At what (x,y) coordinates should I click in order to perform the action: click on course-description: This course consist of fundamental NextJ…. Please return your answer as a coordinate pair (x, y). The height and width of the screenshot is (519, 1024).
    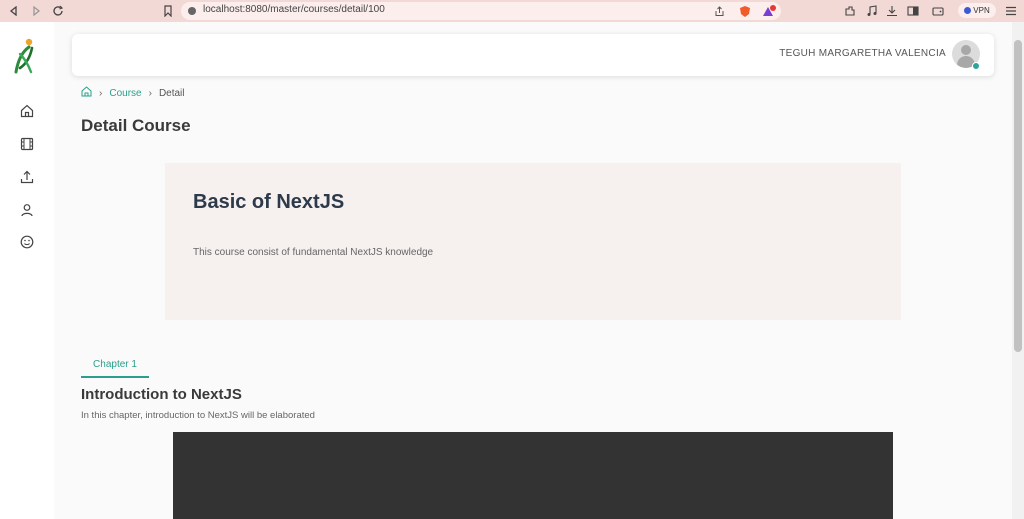
    Looking at the image, I should click on (313, 252).